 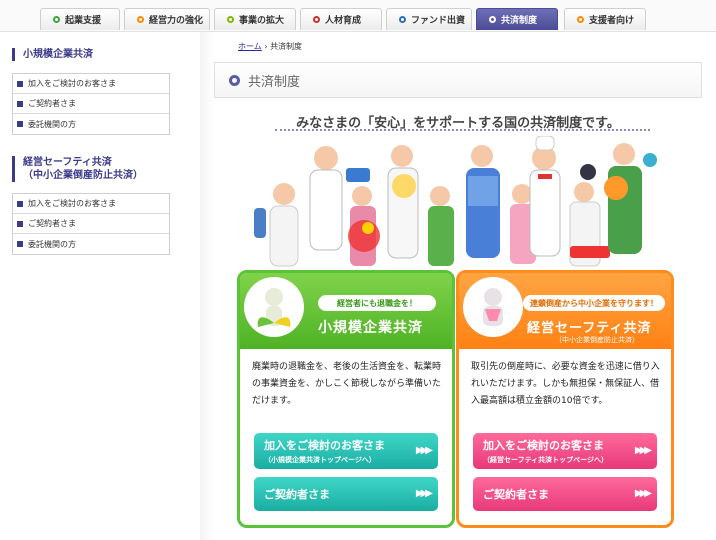 What do you see at coordinates (286, 46) in the screenshot?
I see `breadcrumb-current: 共済制度` at bounding box center [286, 46].